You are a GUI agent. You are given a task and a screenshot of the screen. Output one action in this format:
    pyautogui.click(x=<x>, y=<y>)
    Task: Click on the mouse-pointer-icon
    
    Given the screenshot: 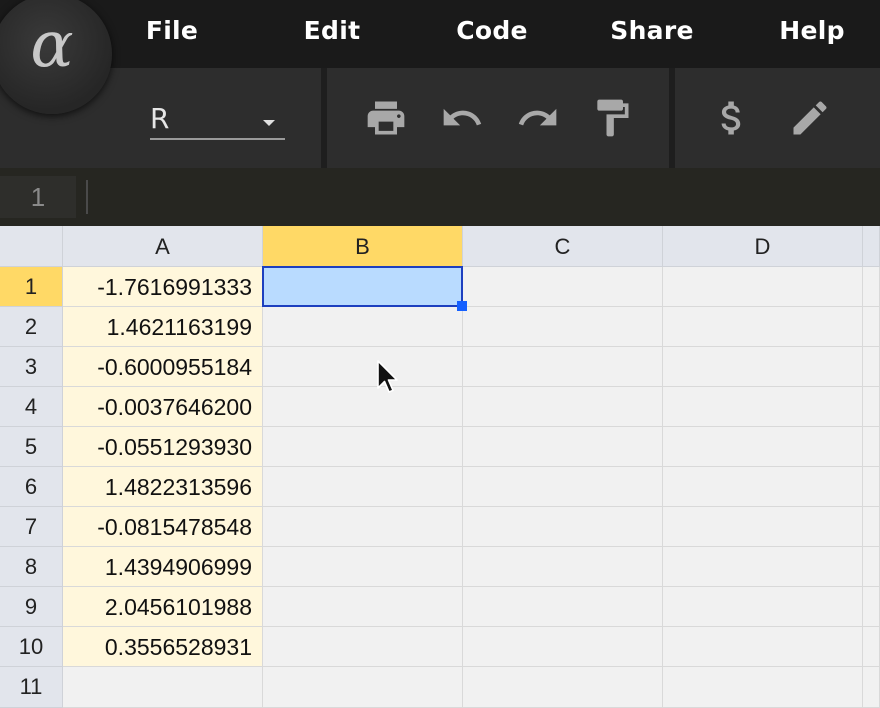 What is the action you would take?
    pyautogui.click(x=388, y=378)
    